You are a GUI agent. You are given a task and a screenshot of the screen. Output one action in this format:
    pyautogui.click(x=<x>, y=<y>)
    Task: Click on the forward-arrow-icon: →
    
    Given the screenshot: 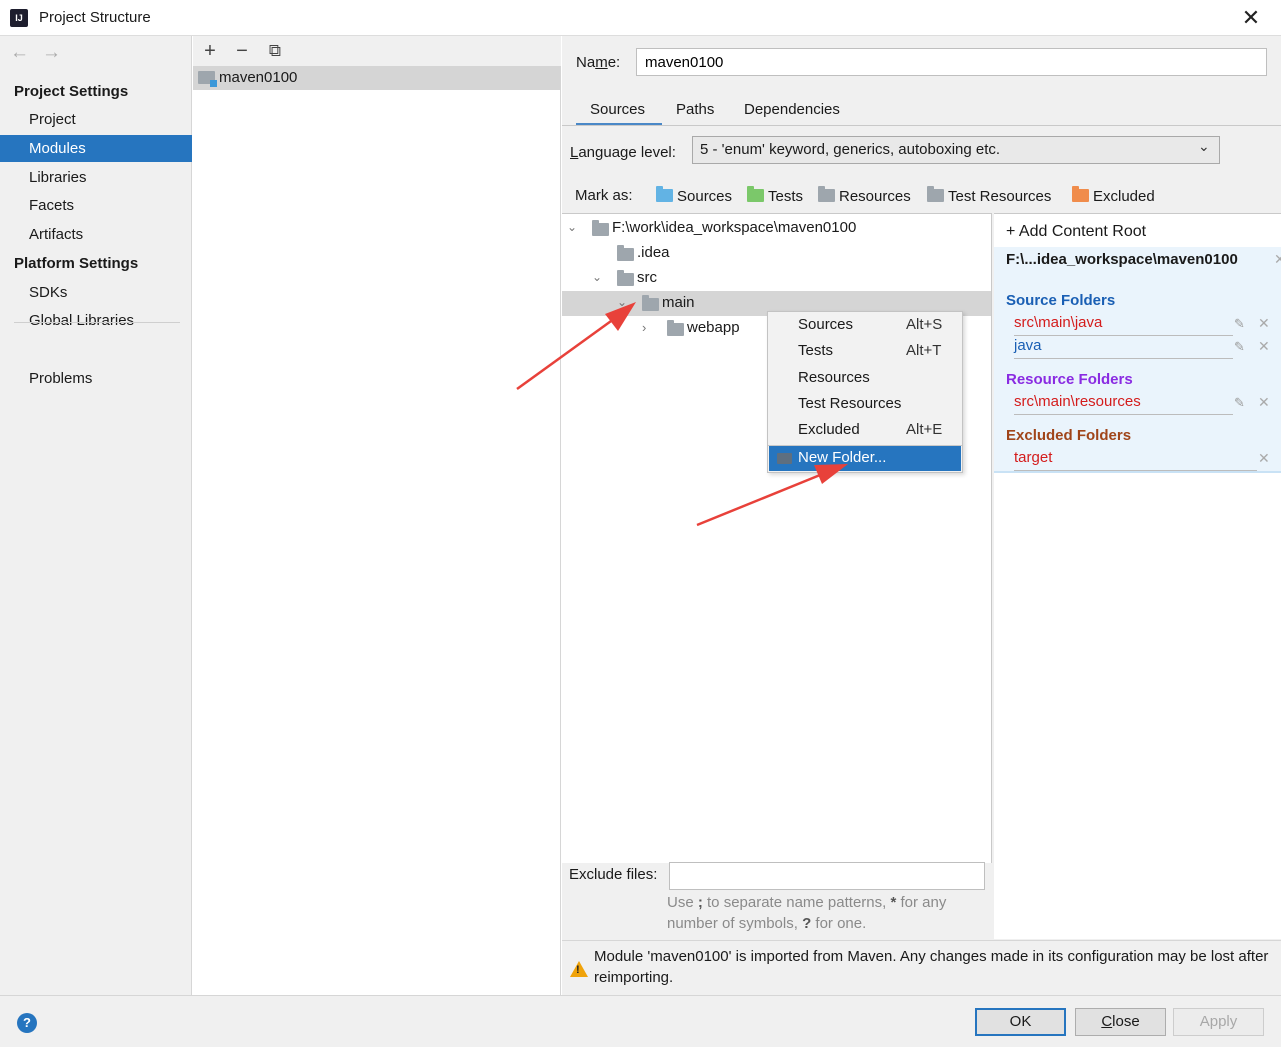 What is the action you would take?
    pyautogui.click(x=51, y=53)
    